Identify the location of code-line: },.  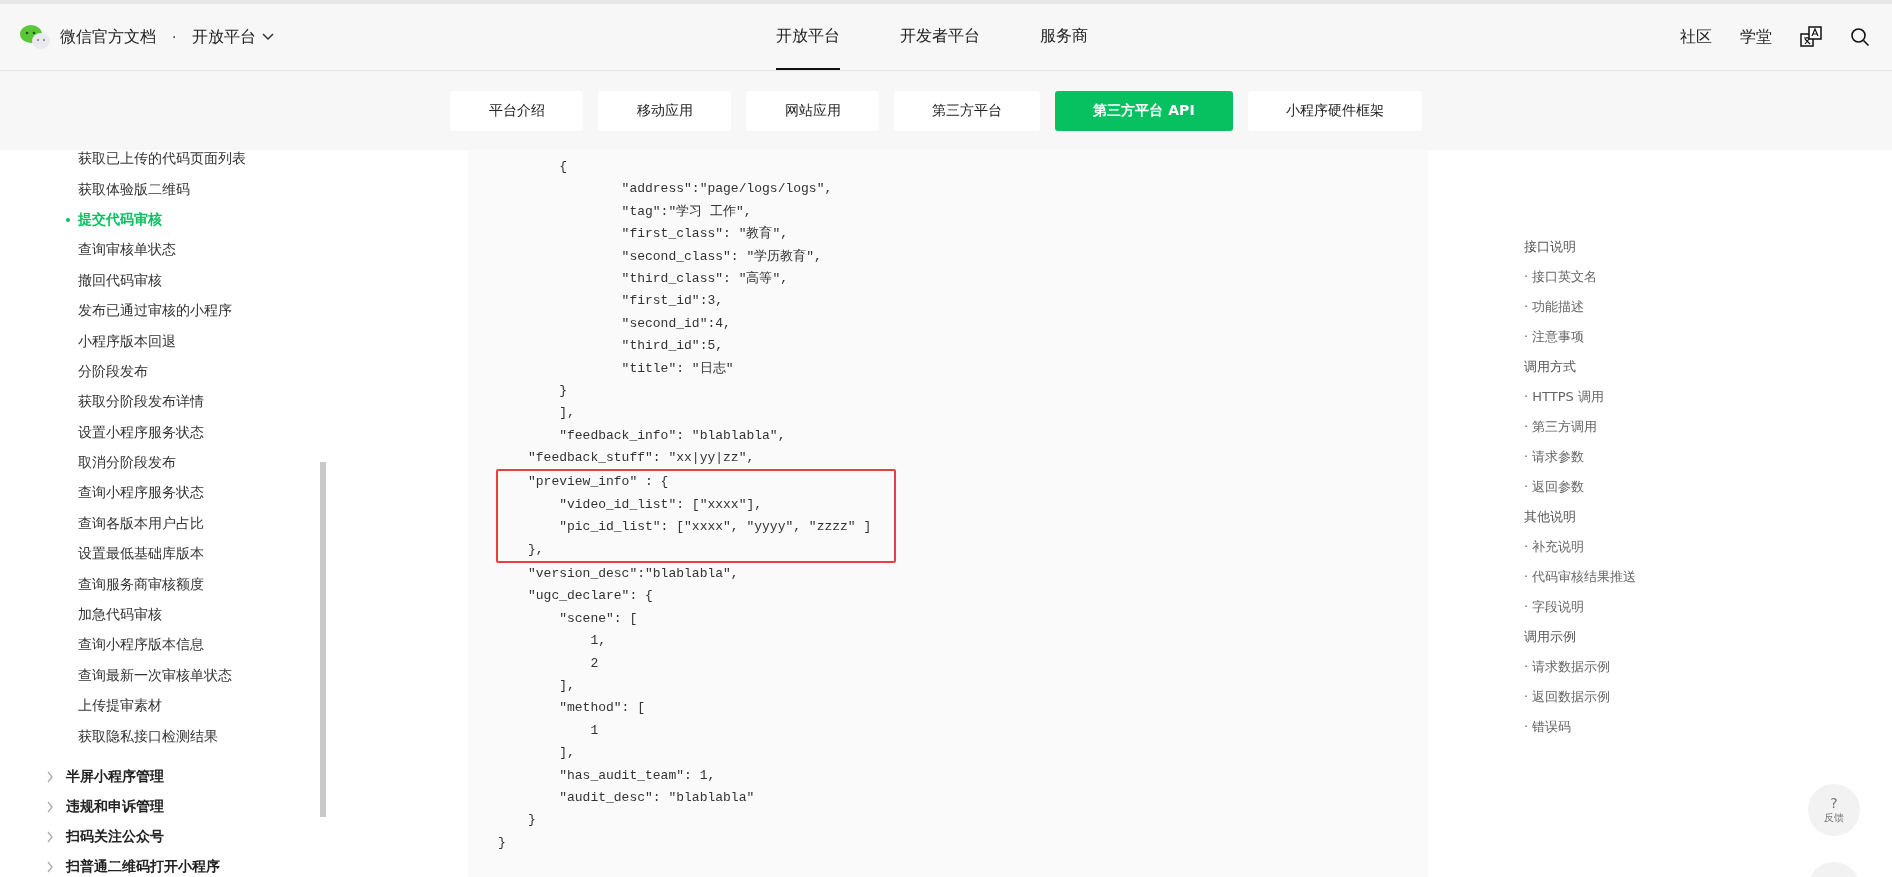
(535, 549).